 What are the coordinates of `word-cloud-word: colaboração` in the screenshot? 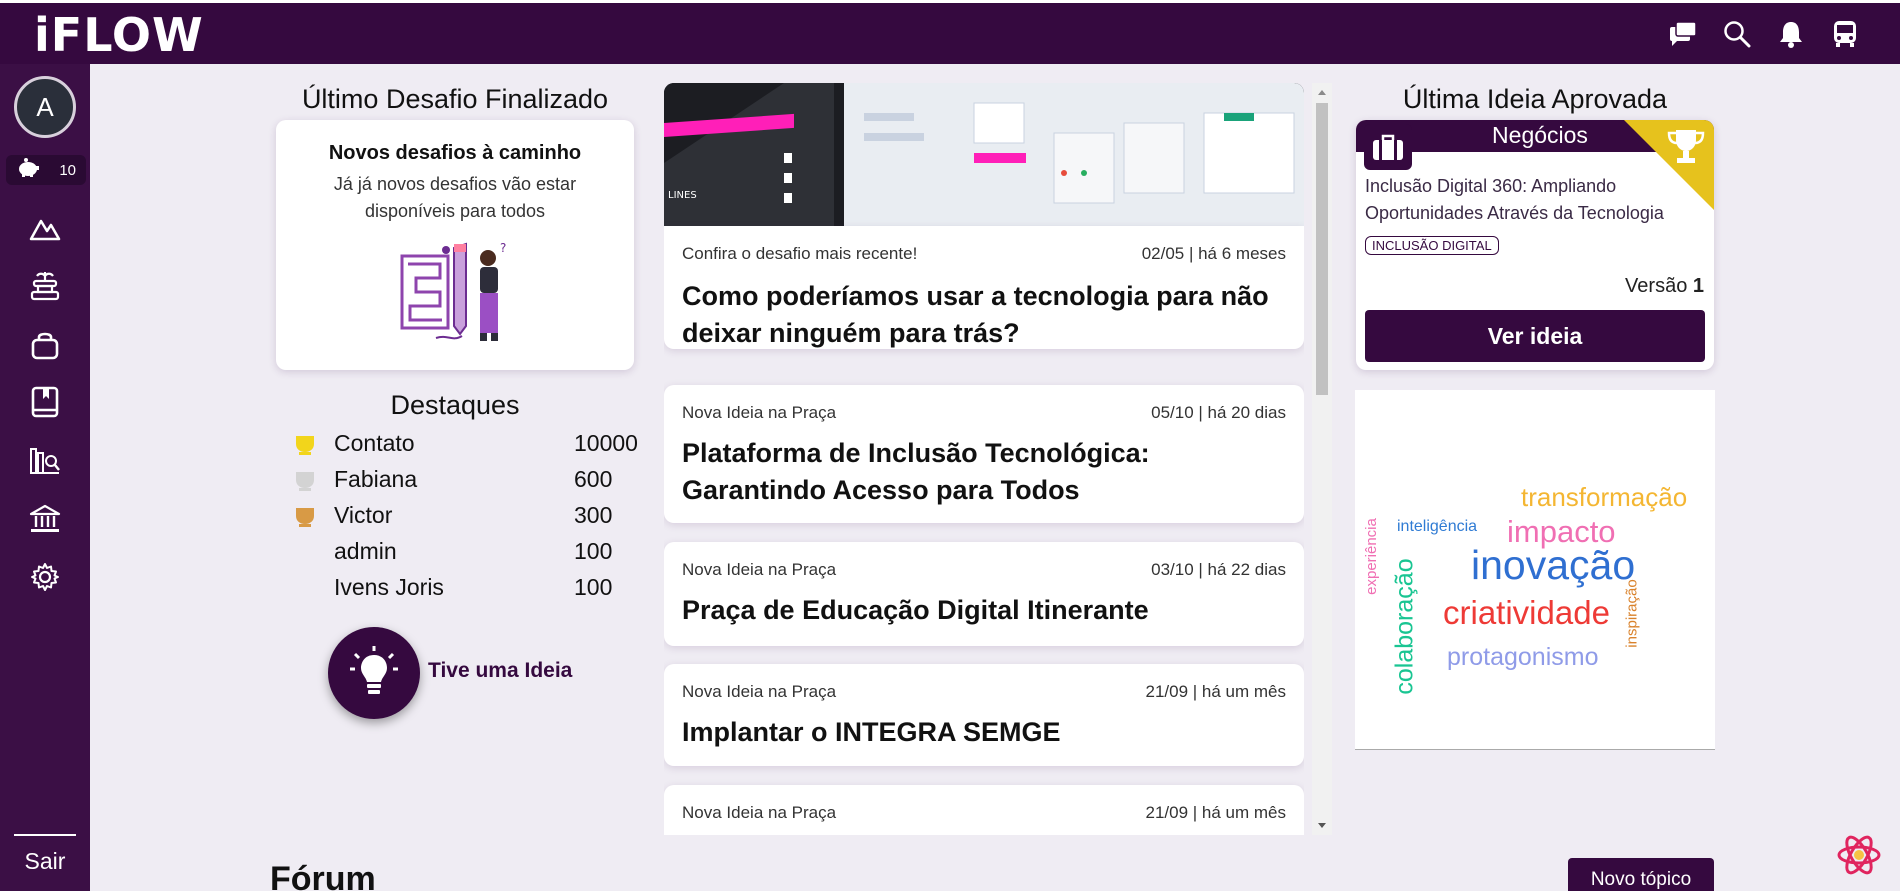 It's located at (1404, 626).